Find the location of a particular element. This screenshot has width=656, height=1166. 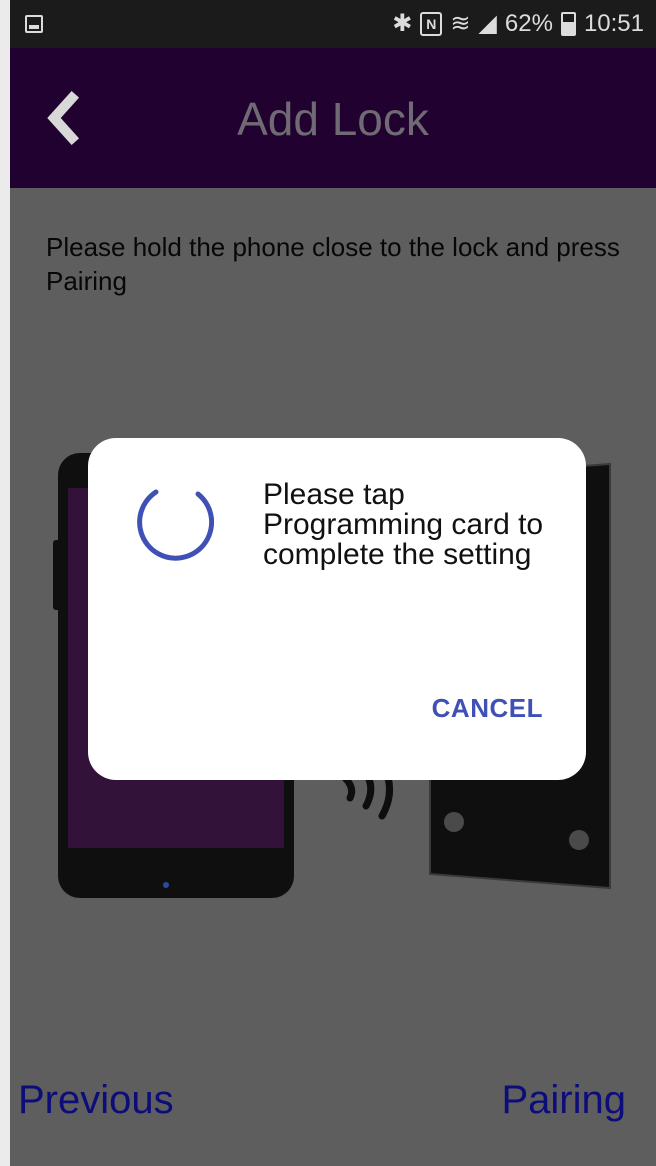

nfc-icon: N is located at coordinates (431, 24).